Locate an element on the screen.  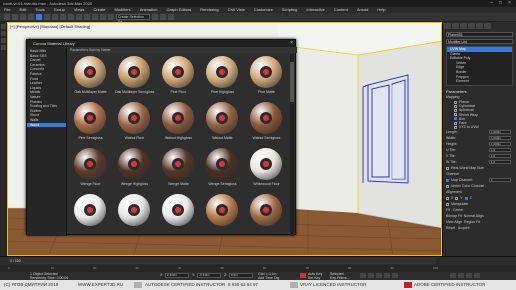
center-button: Center is located at coordinates (458, 210).